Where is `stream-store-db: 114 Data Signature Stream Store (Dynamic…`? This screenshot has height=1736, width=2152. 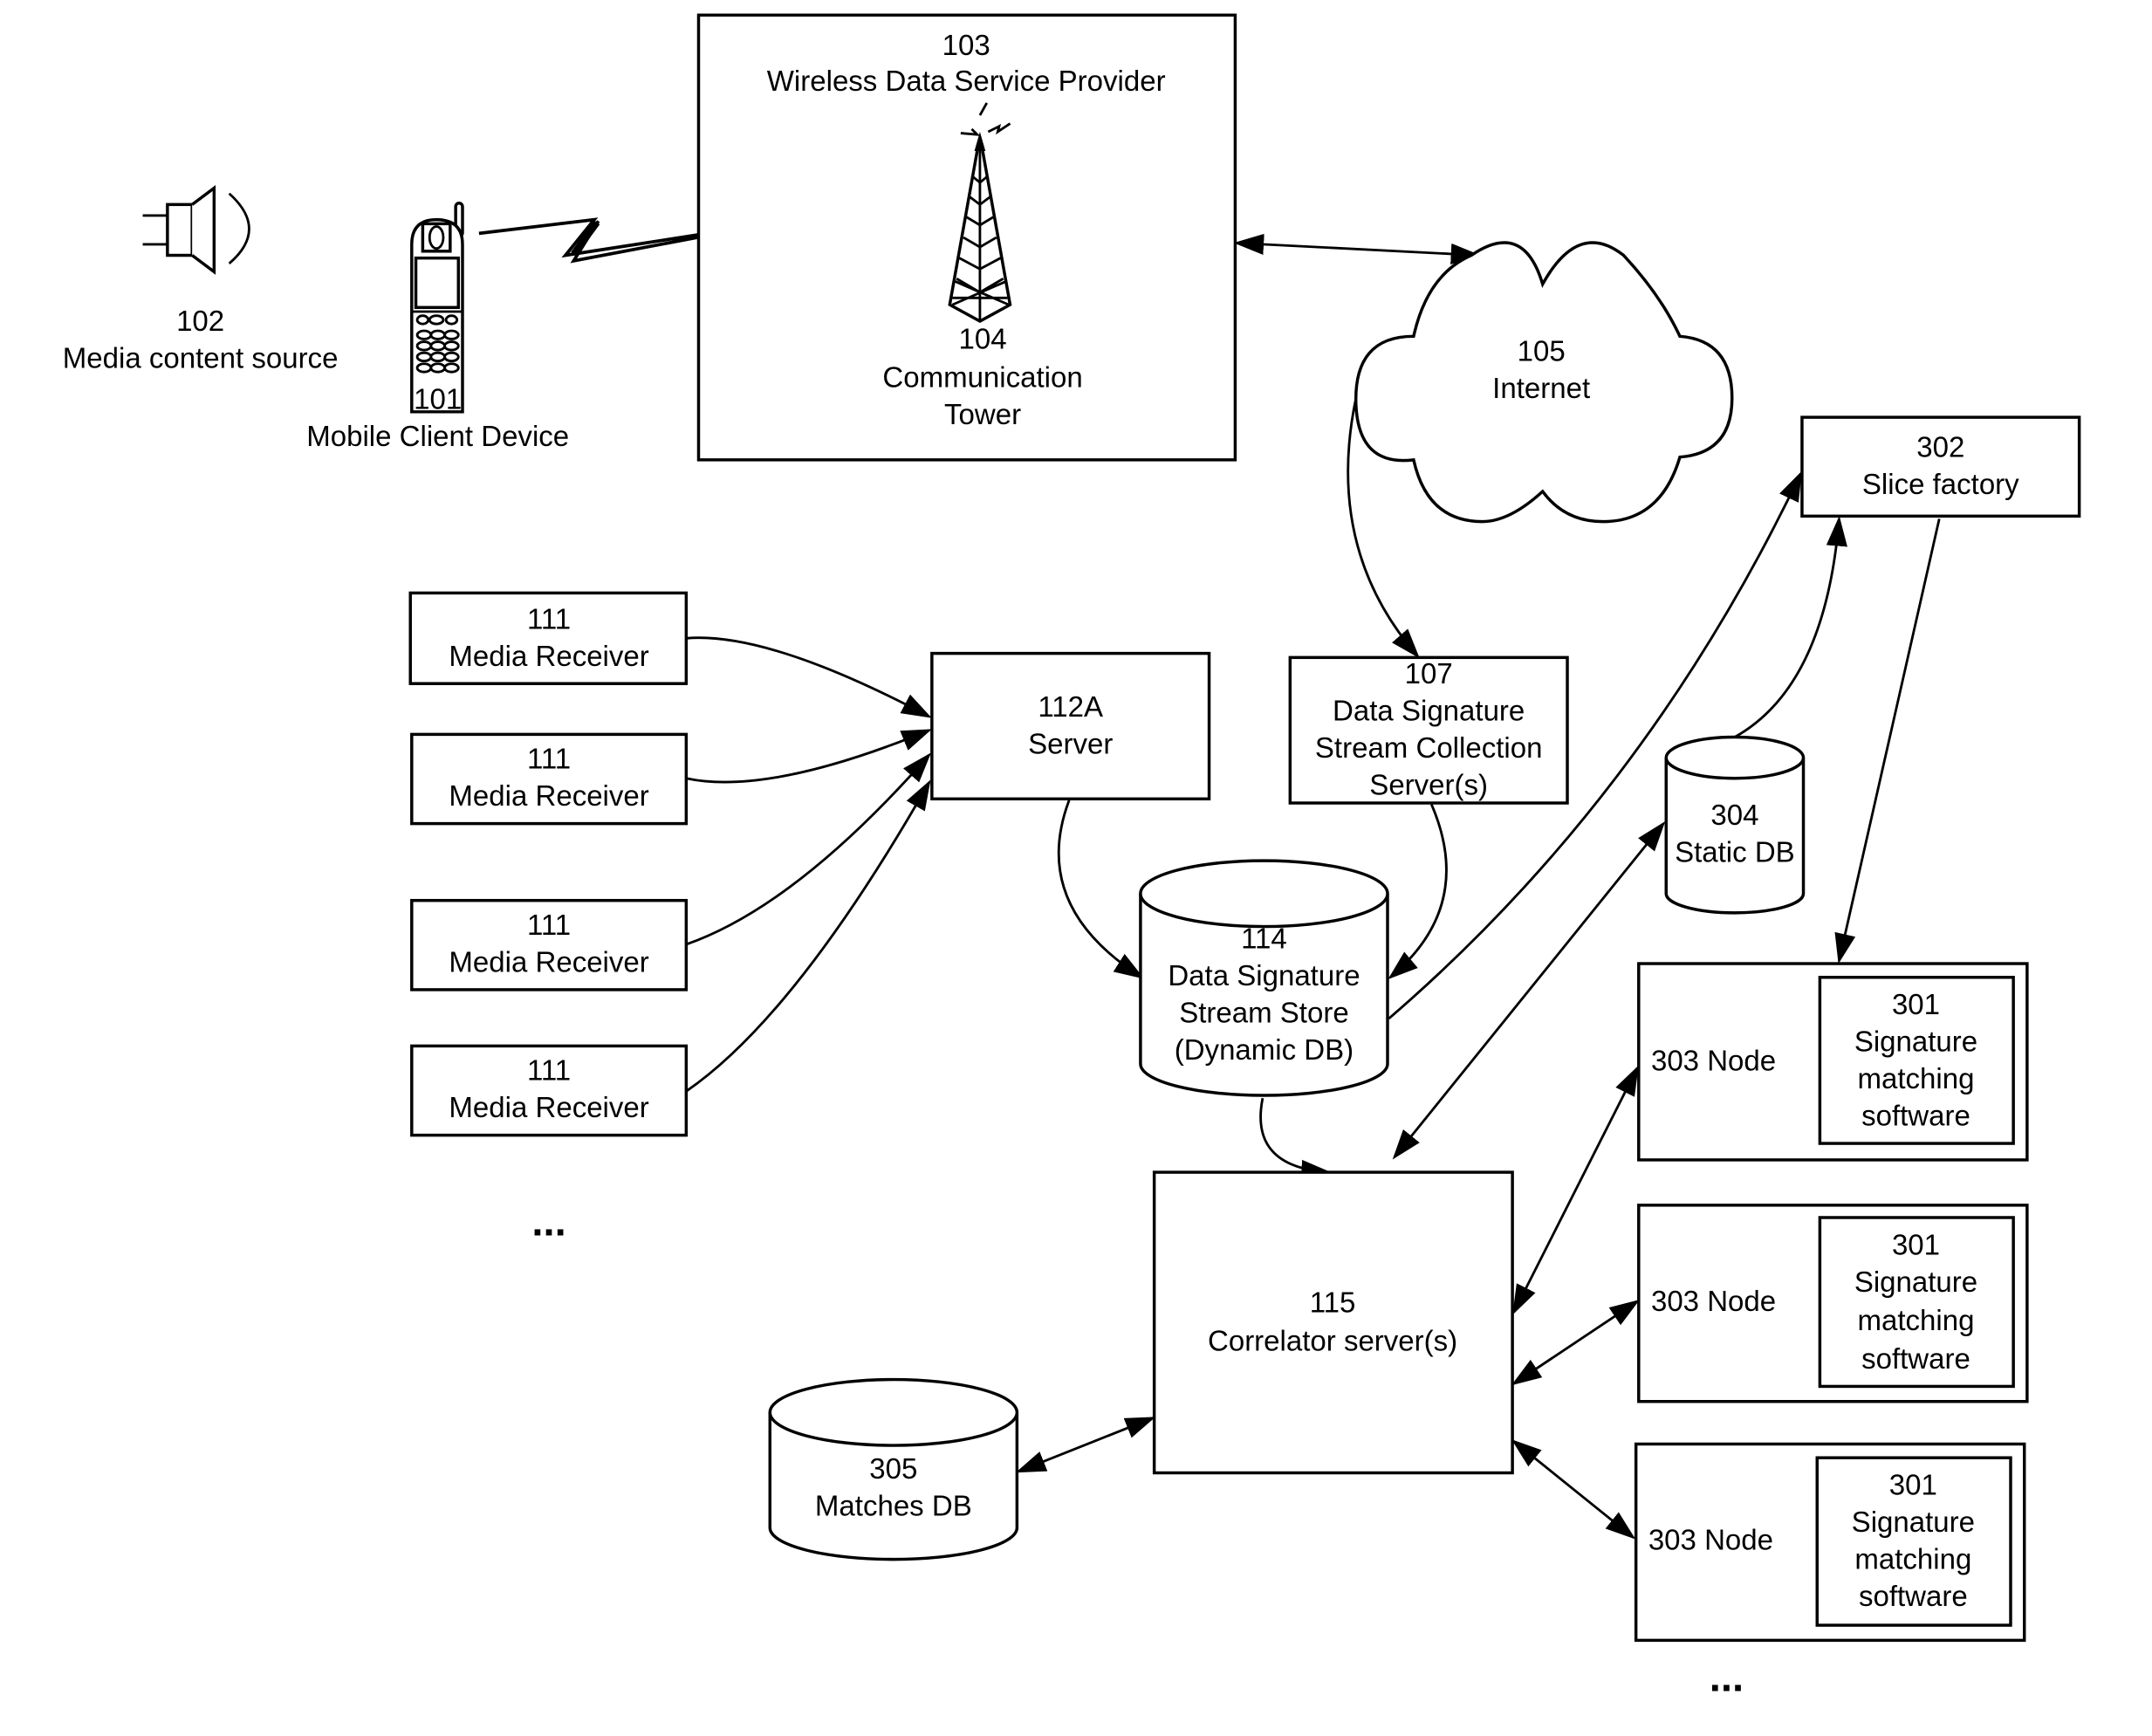
stream-store-db: 114 Data Signature Stream Store (Dynamic… is located at coordinates (1264, 978).